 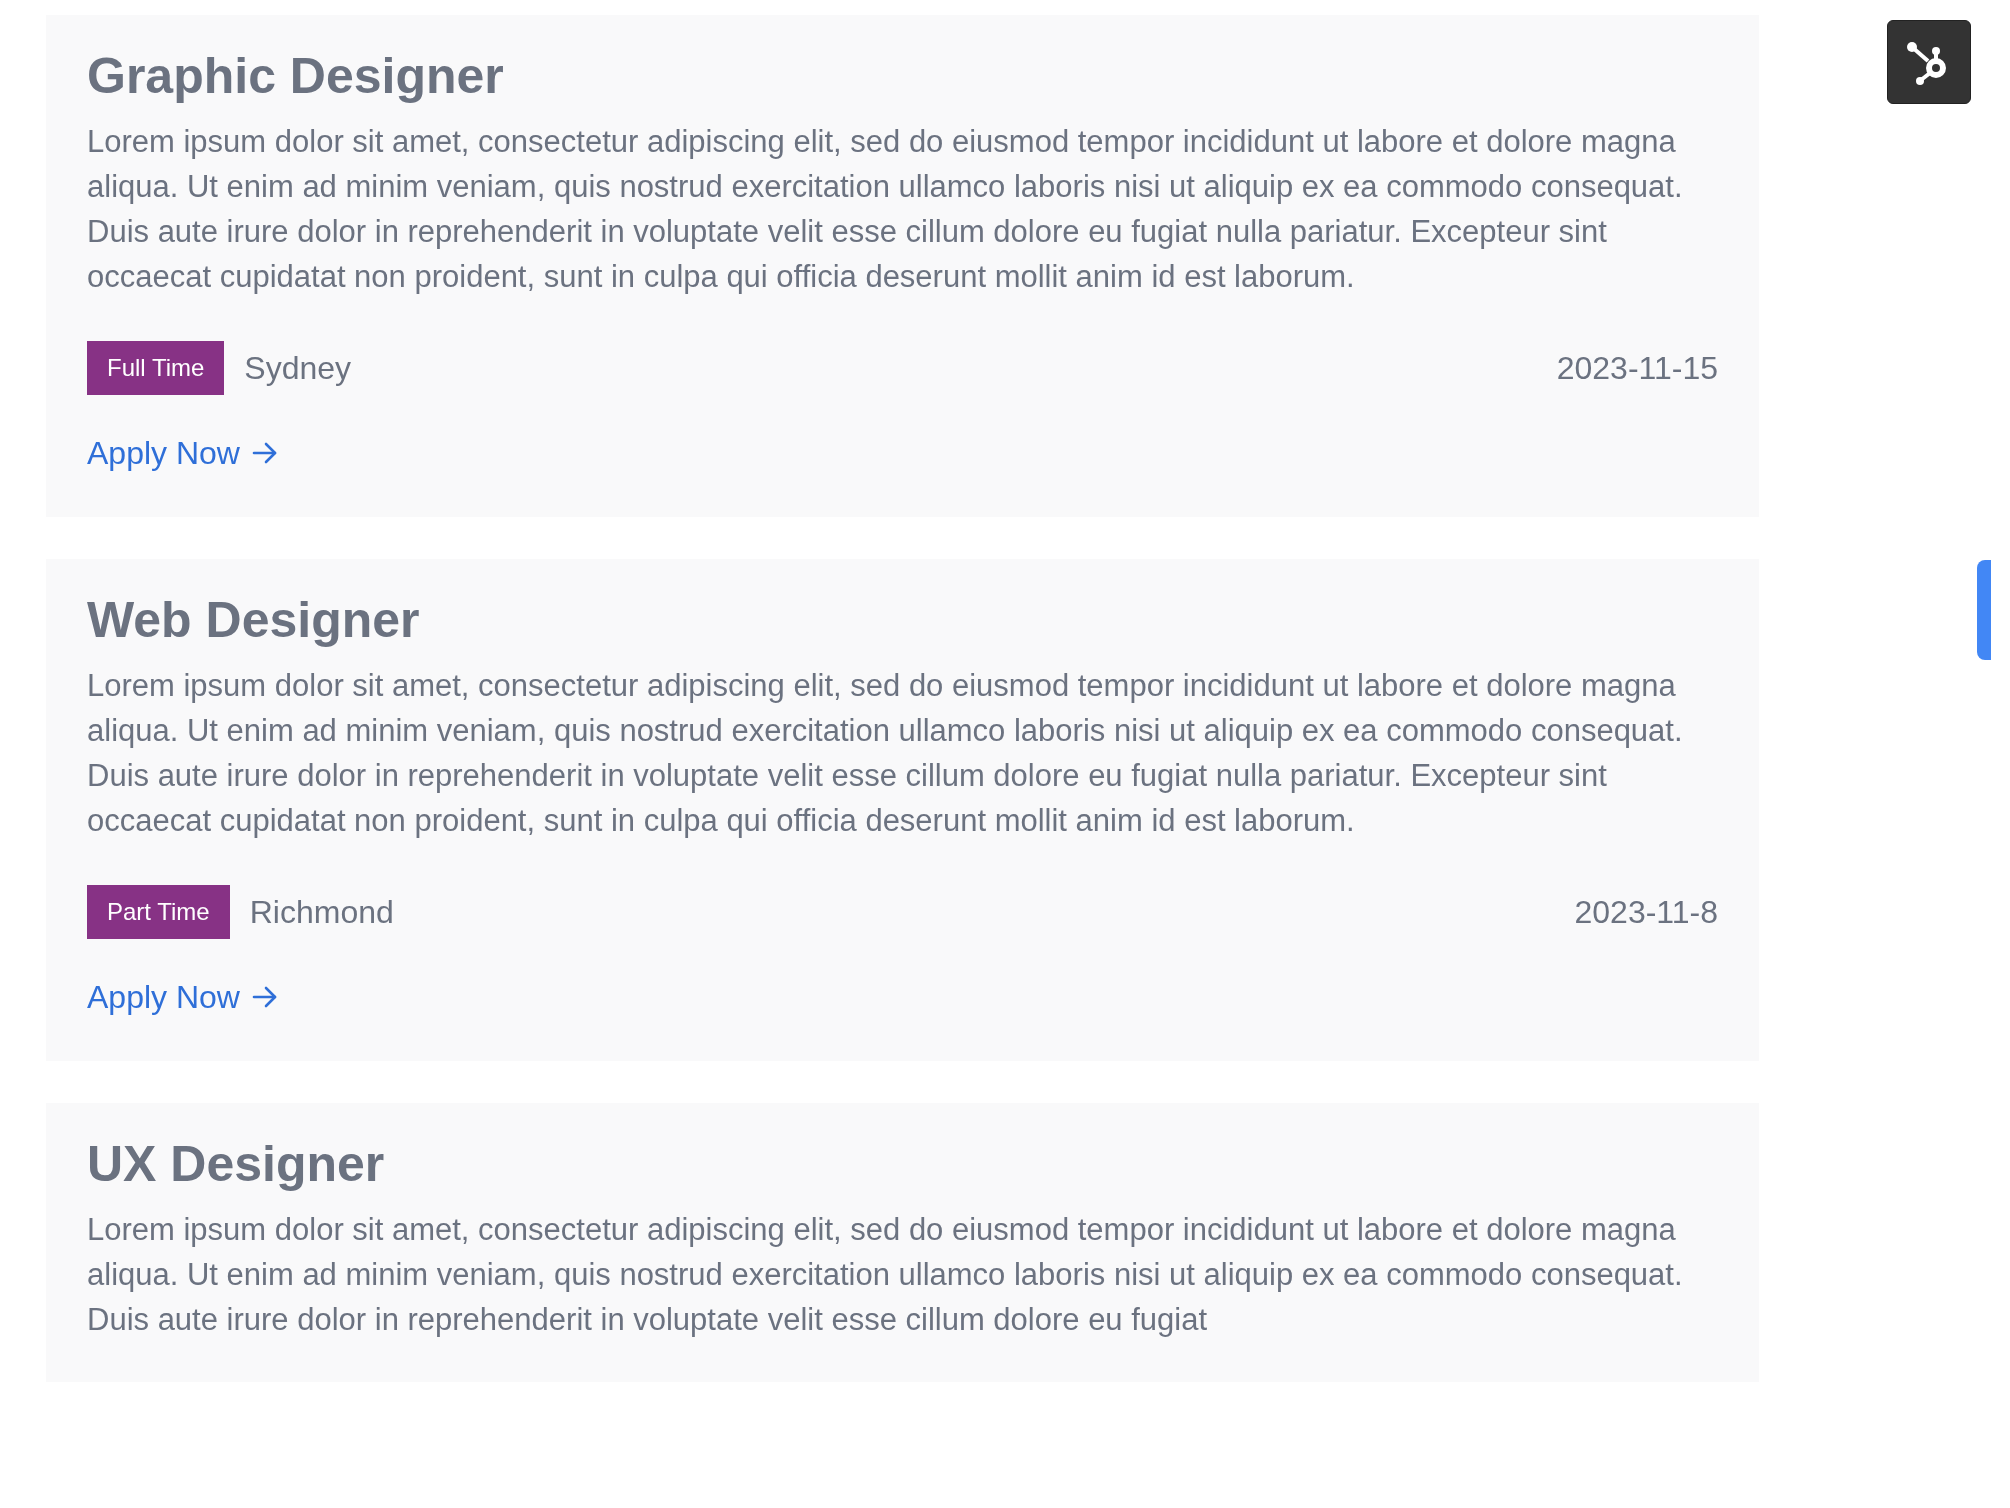 I want to click on job-title: UX Designer, so click(x=236, y=1164).